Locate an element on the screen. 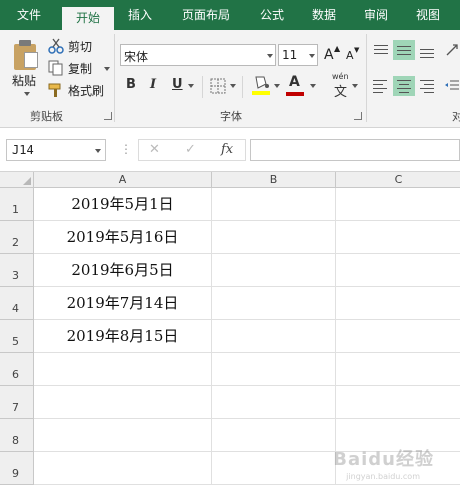 The width and height of the screenshot is (460, 485). cell-c3 is located at coordinates (398, 270).